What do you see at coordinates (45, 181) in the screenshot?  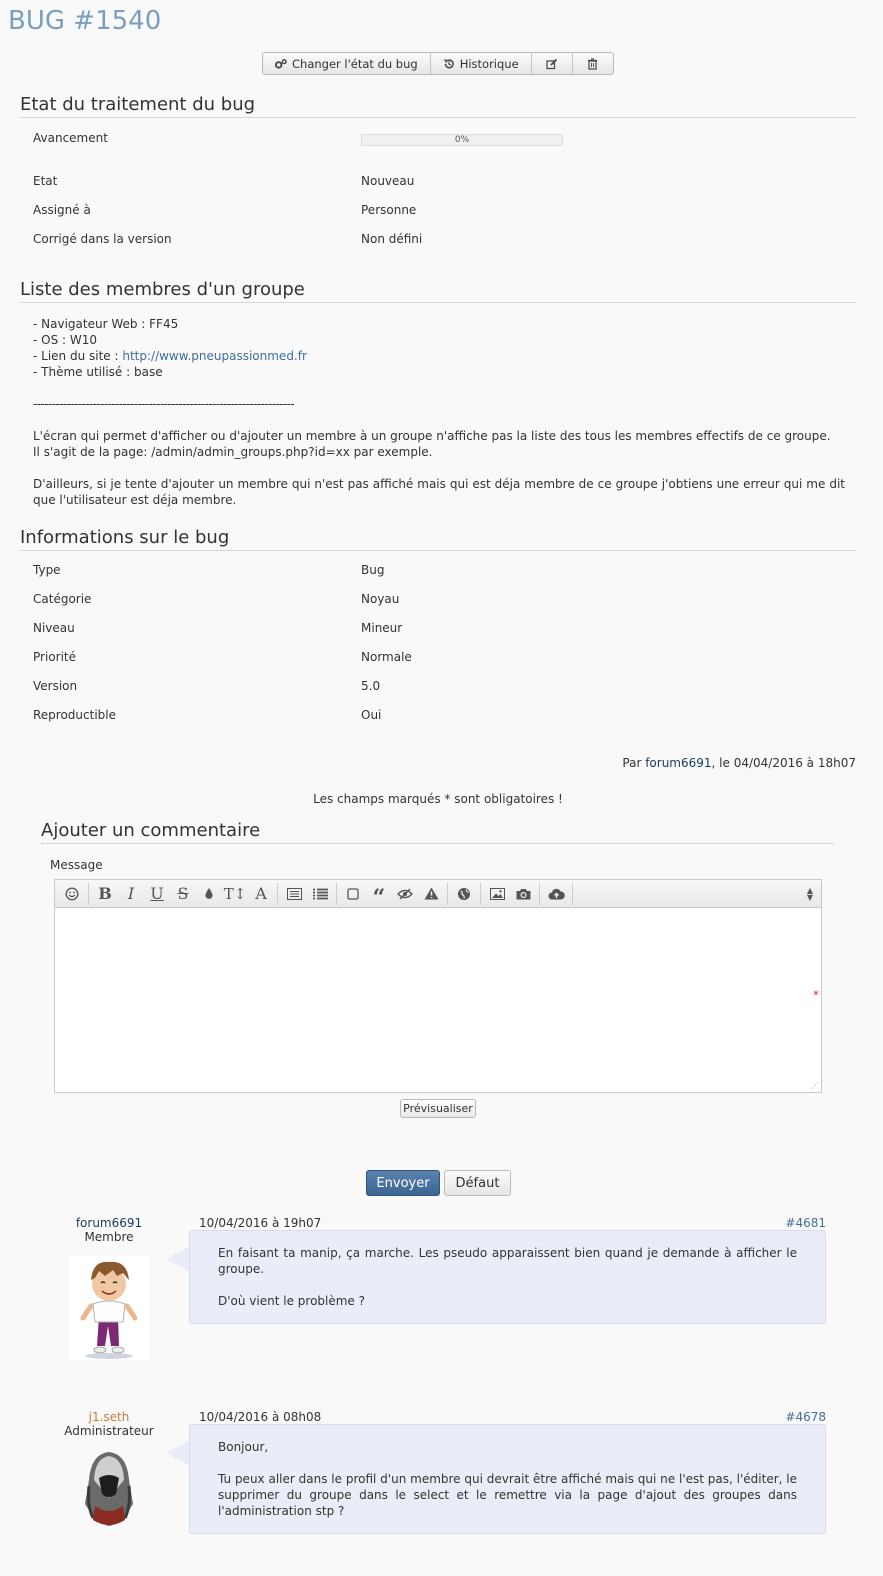 I see `status-label: Etat` at bounding box center [45, 181].